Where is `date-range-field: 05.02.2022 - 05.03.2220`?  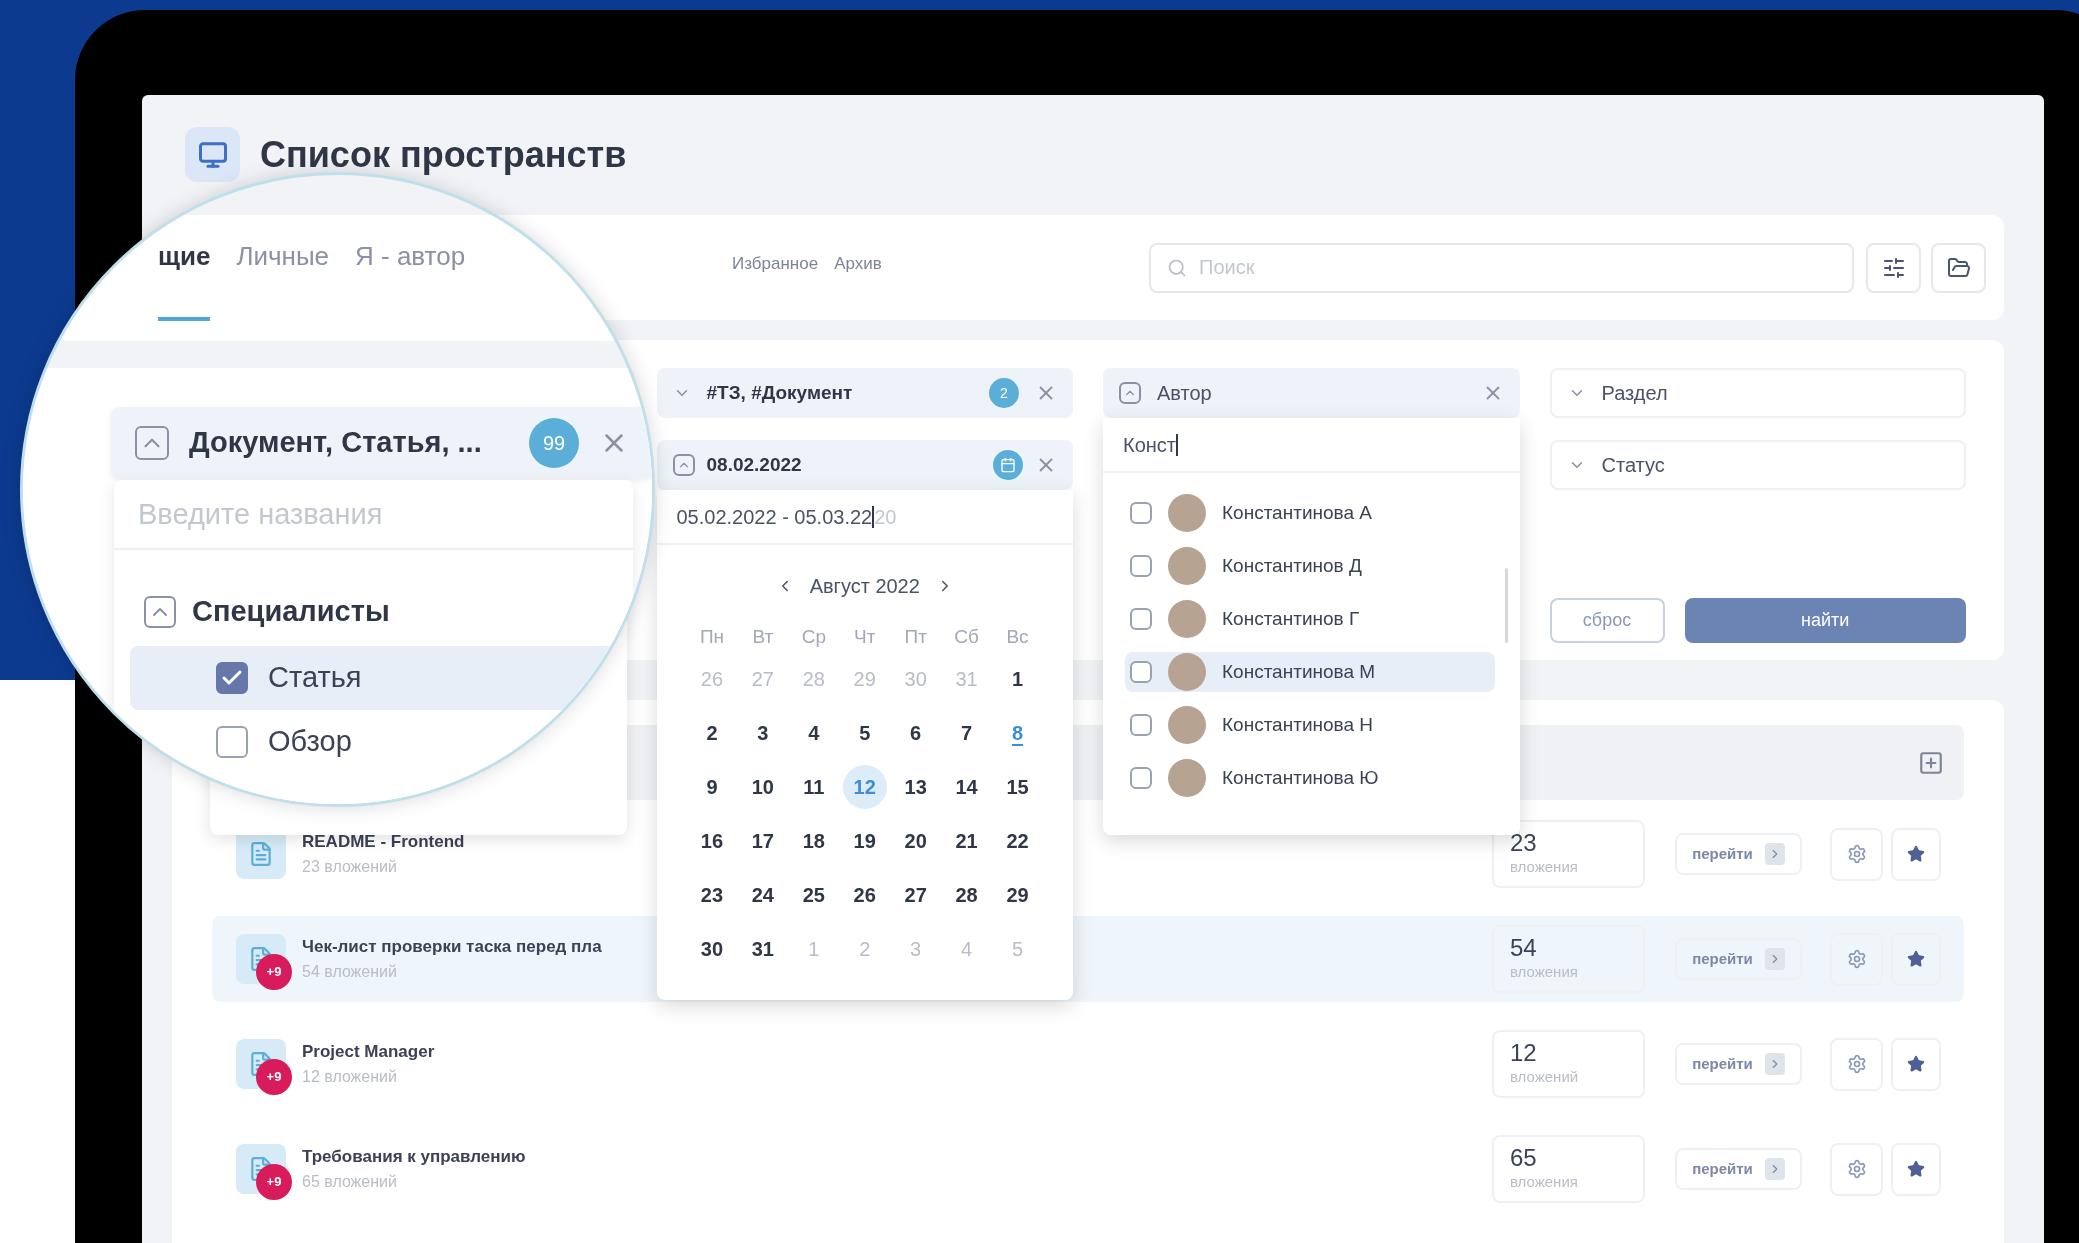 date-range-field: 05.02.2022 - 05.03.2220 is located at coordinates (864, 517).